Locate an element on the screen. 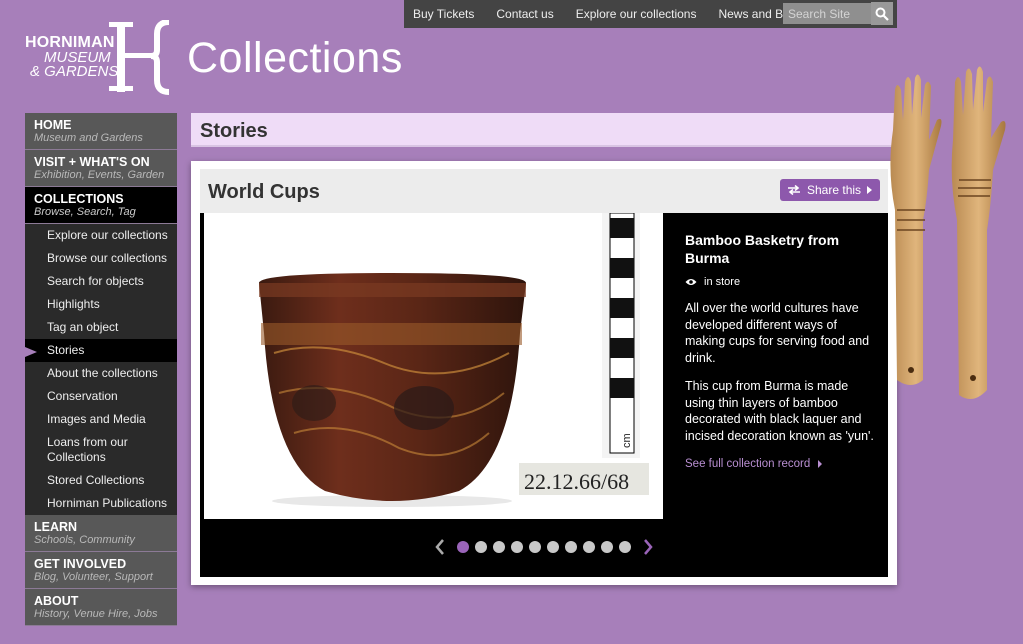  object-title: Bamboo Basketry from Burma is located at coordinates (762, 249).